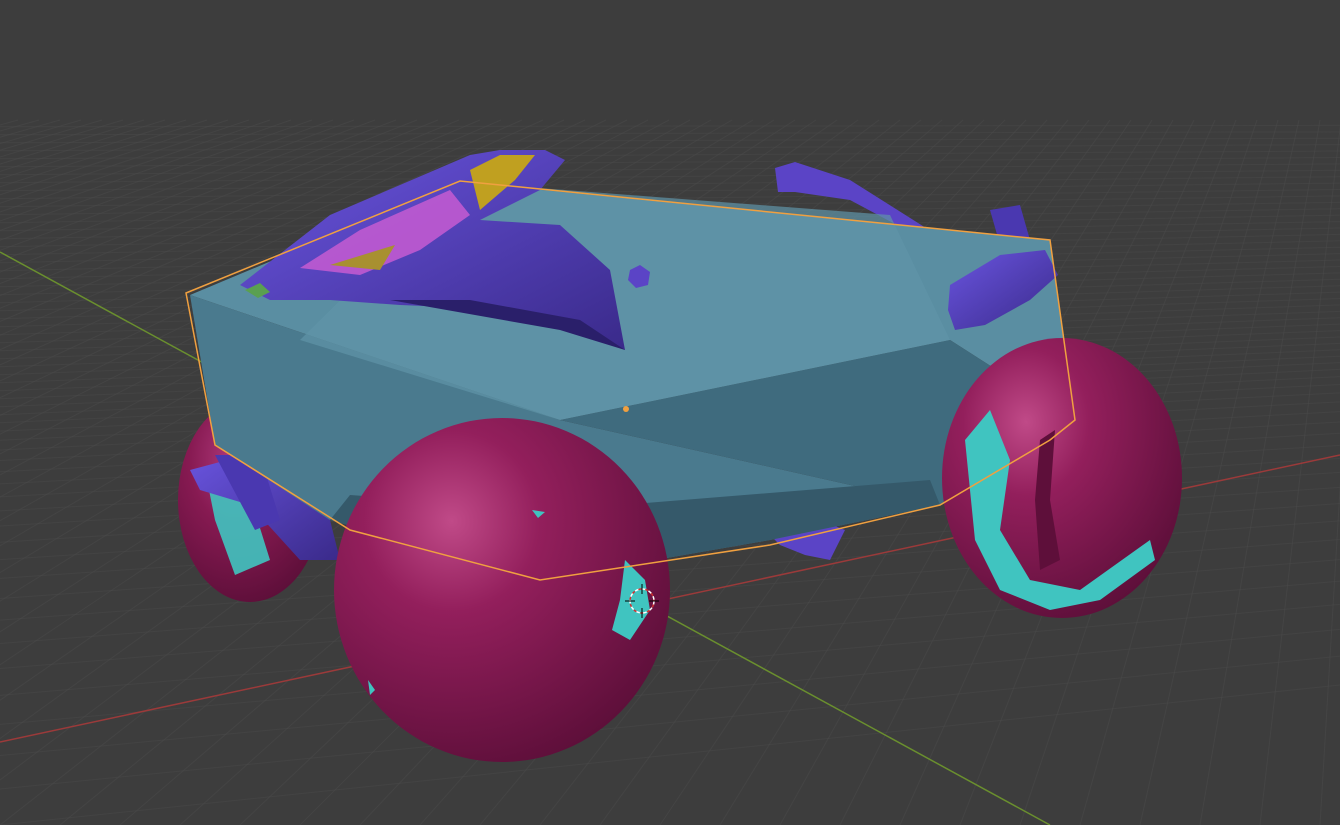 The height and width of the screenshot is (825, 1340). Describe the element at coordinates (502, 590) in the screenshot. I see `wheel-front-left` at that location.